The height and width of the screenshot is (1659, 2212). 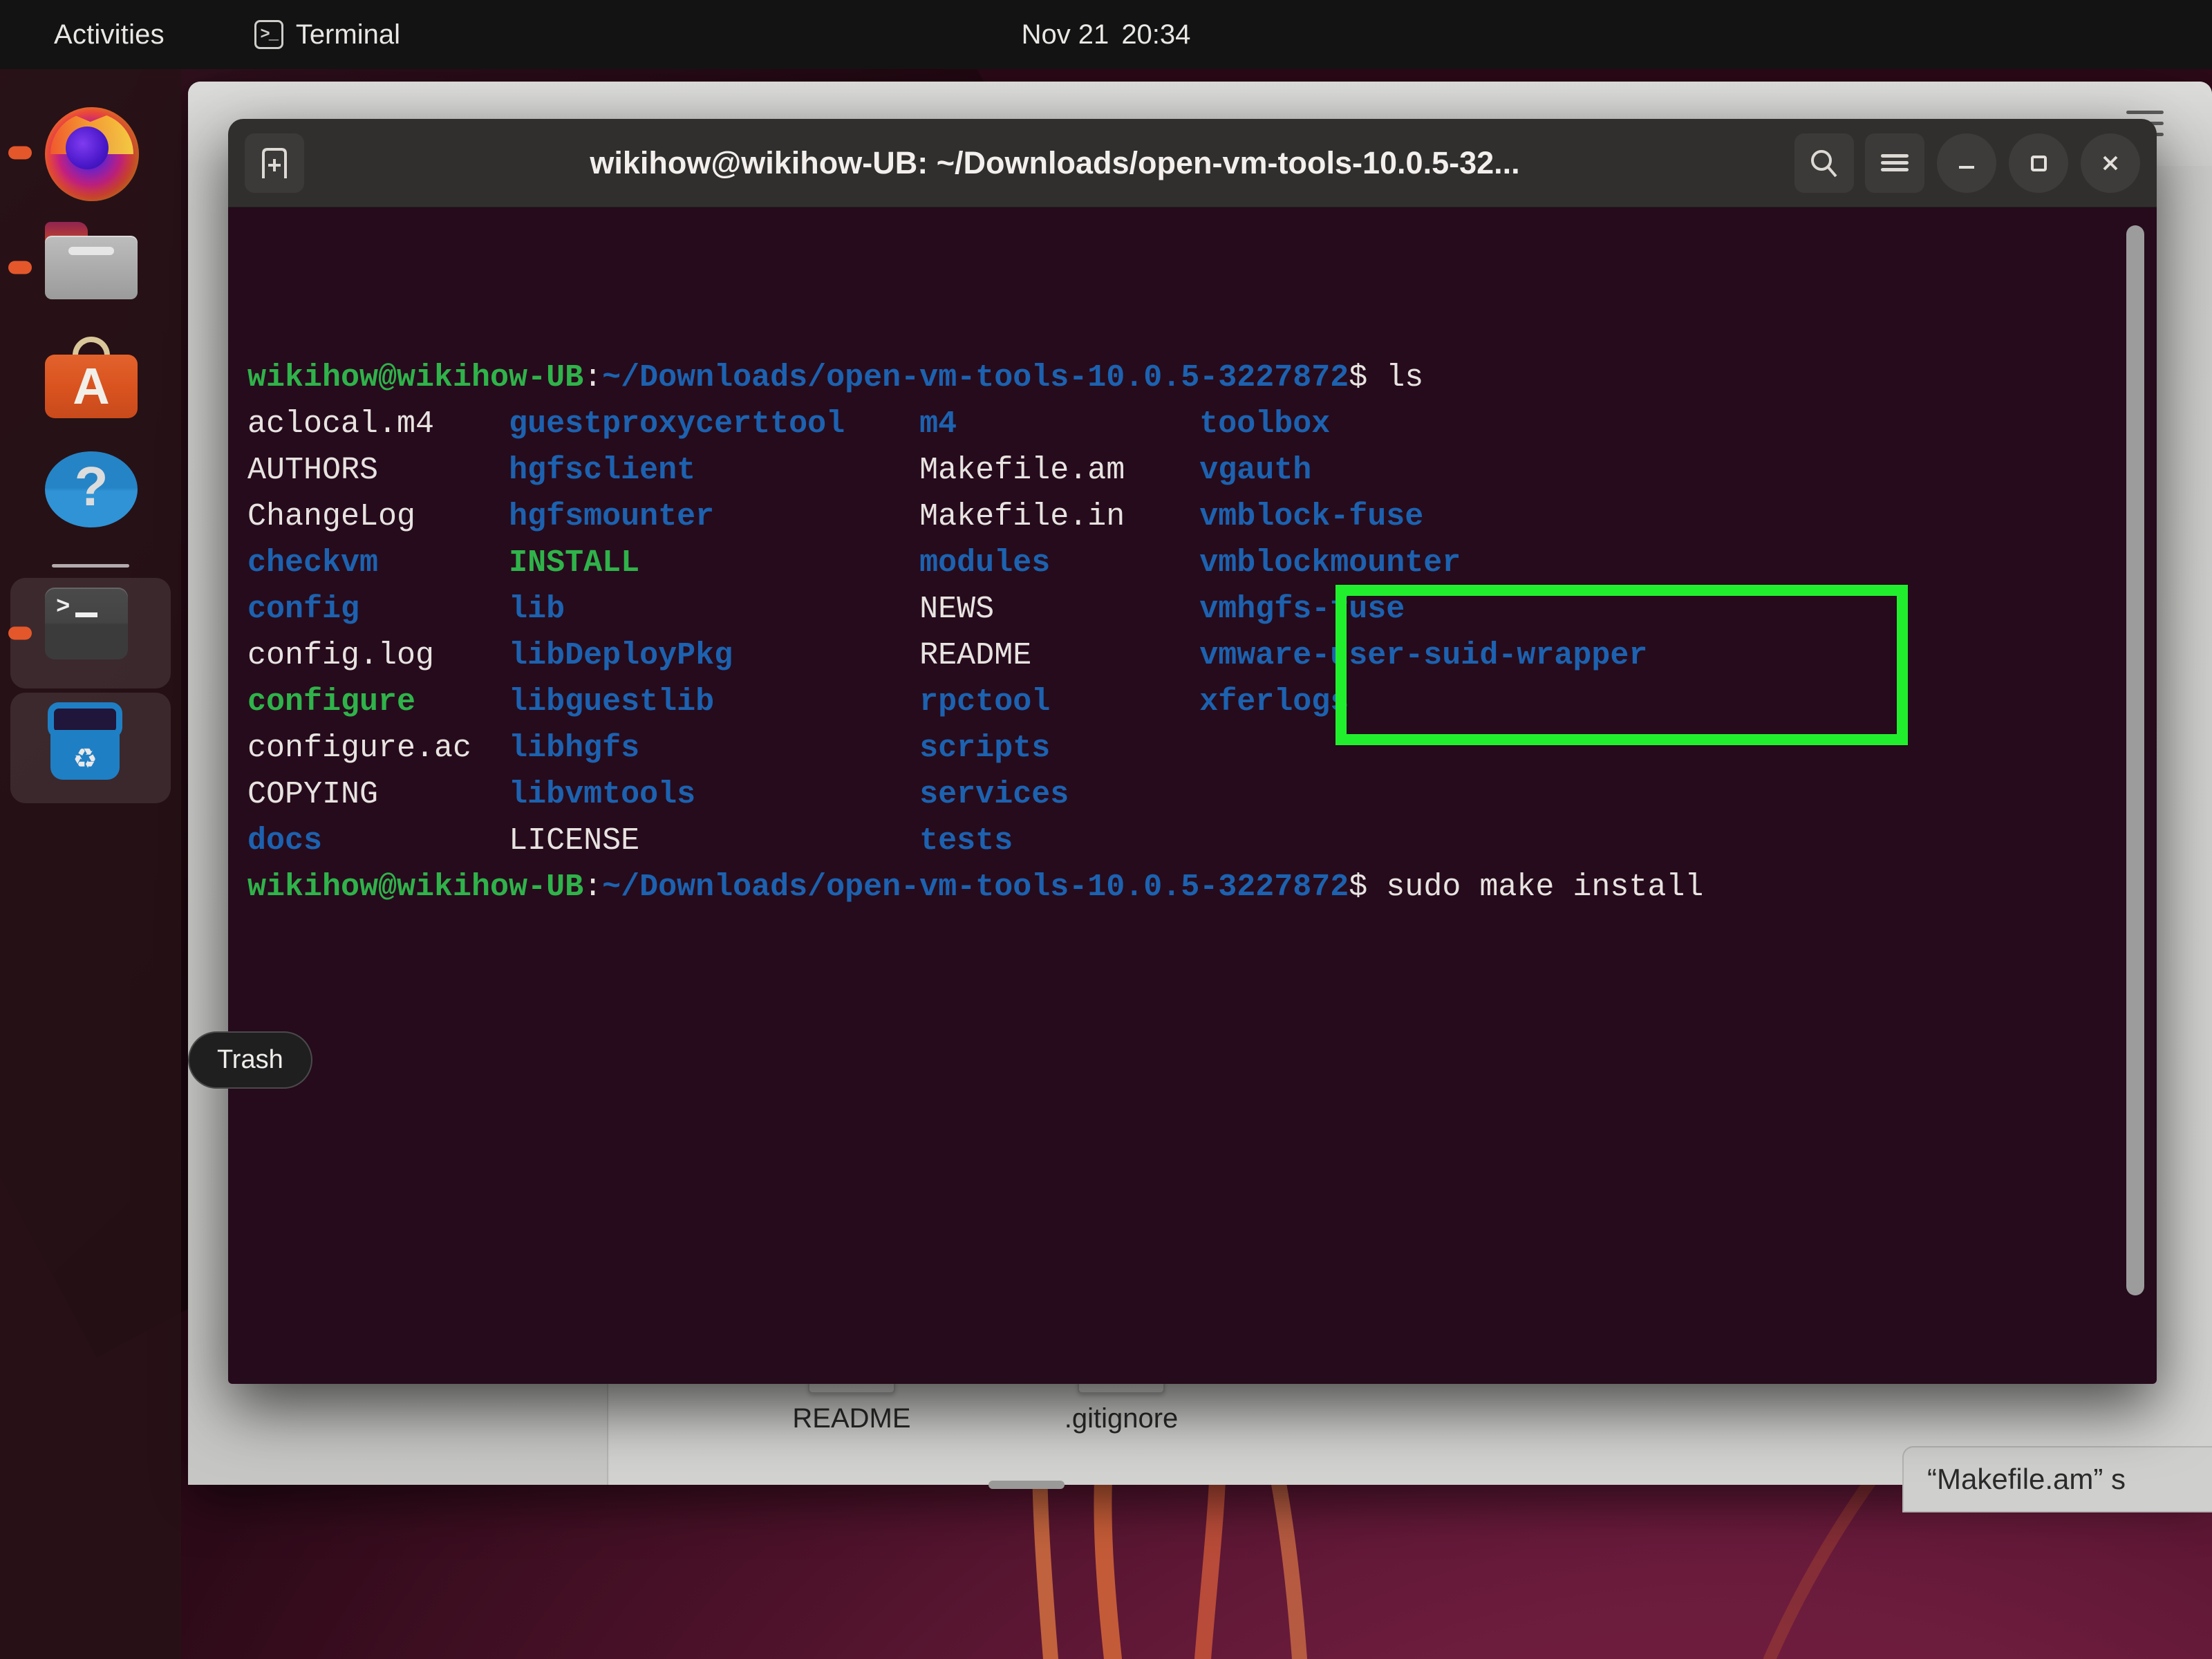 What do you see at coordinates (714, 794) in the screenshot?
I see `ls-entry: libvmtools` at bounding box center [714, 794].